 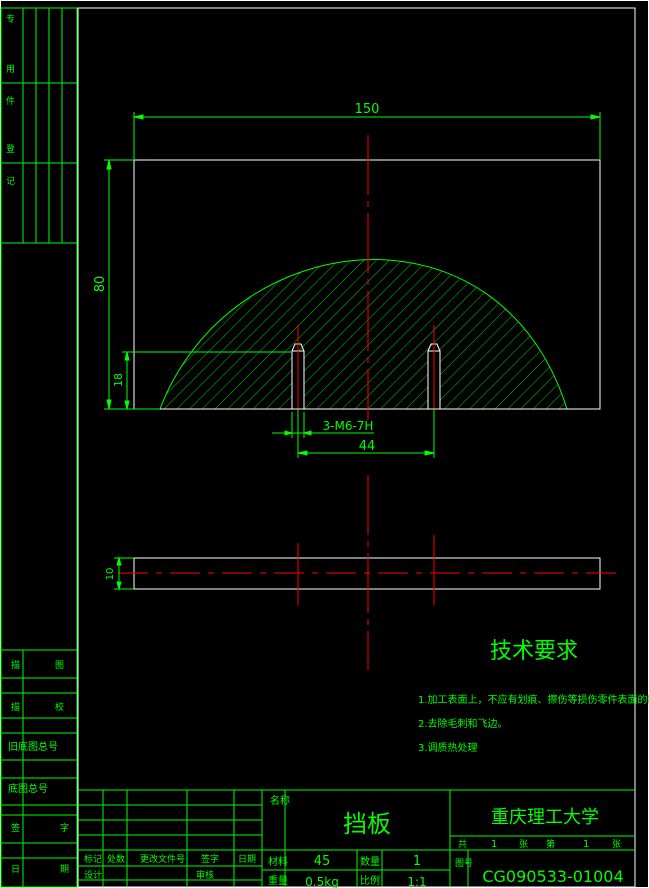 What do you see at coordinates (10, 181) in the screenshot?
I see `strip-label-5: 记` at bounding box center [10, 181].